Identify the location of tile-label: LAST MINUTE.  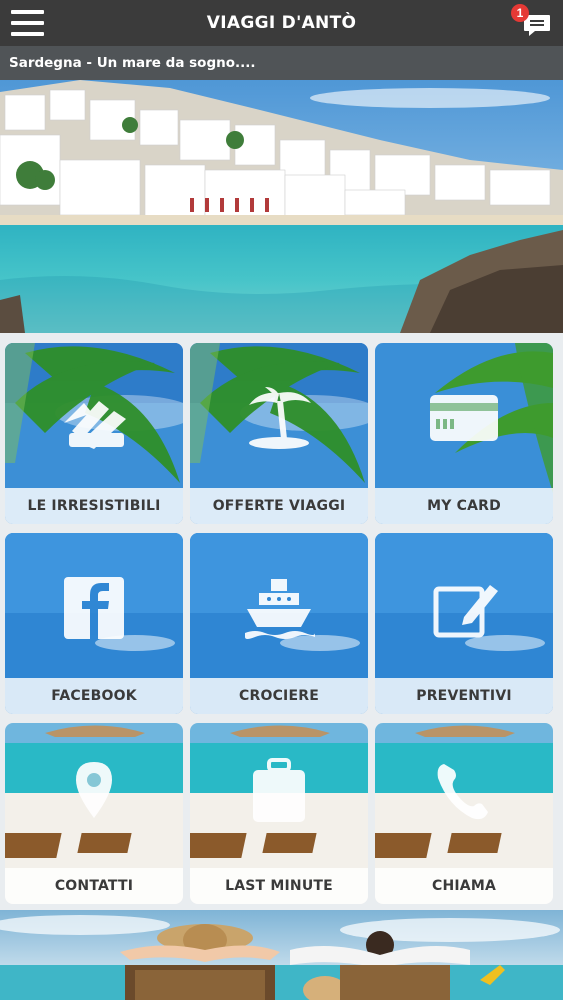
(279, 886).